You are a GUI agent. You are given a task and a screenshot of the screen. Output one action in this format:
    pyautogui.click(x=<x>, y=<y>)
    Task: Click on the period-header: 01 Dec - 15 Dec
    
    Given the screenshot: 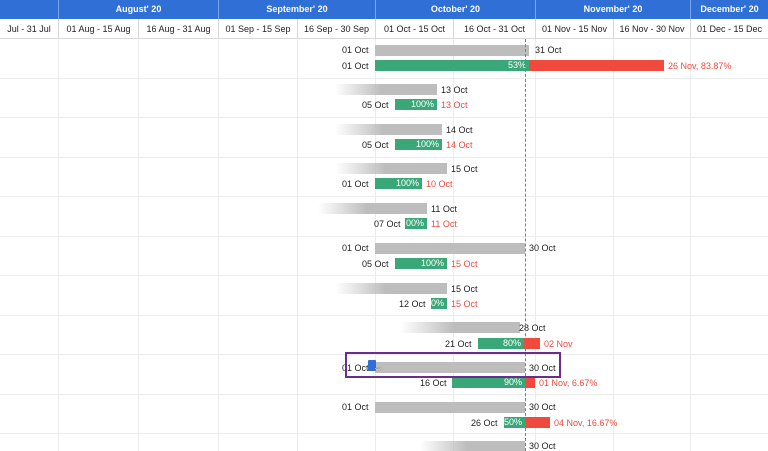 What is the action you would take?
    pyautogui.click(x=729, y=29)
    